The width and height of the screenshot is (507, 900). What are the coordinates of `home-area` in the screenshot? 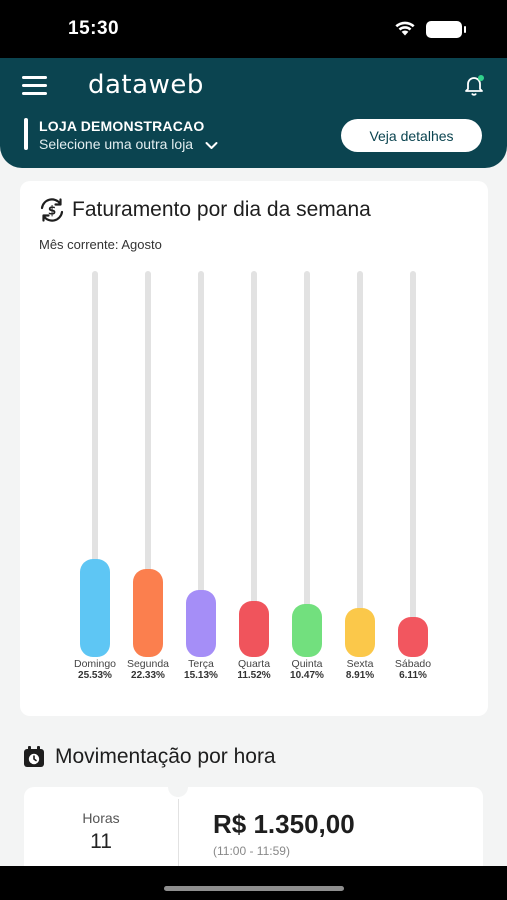 It's located at (253, 883).